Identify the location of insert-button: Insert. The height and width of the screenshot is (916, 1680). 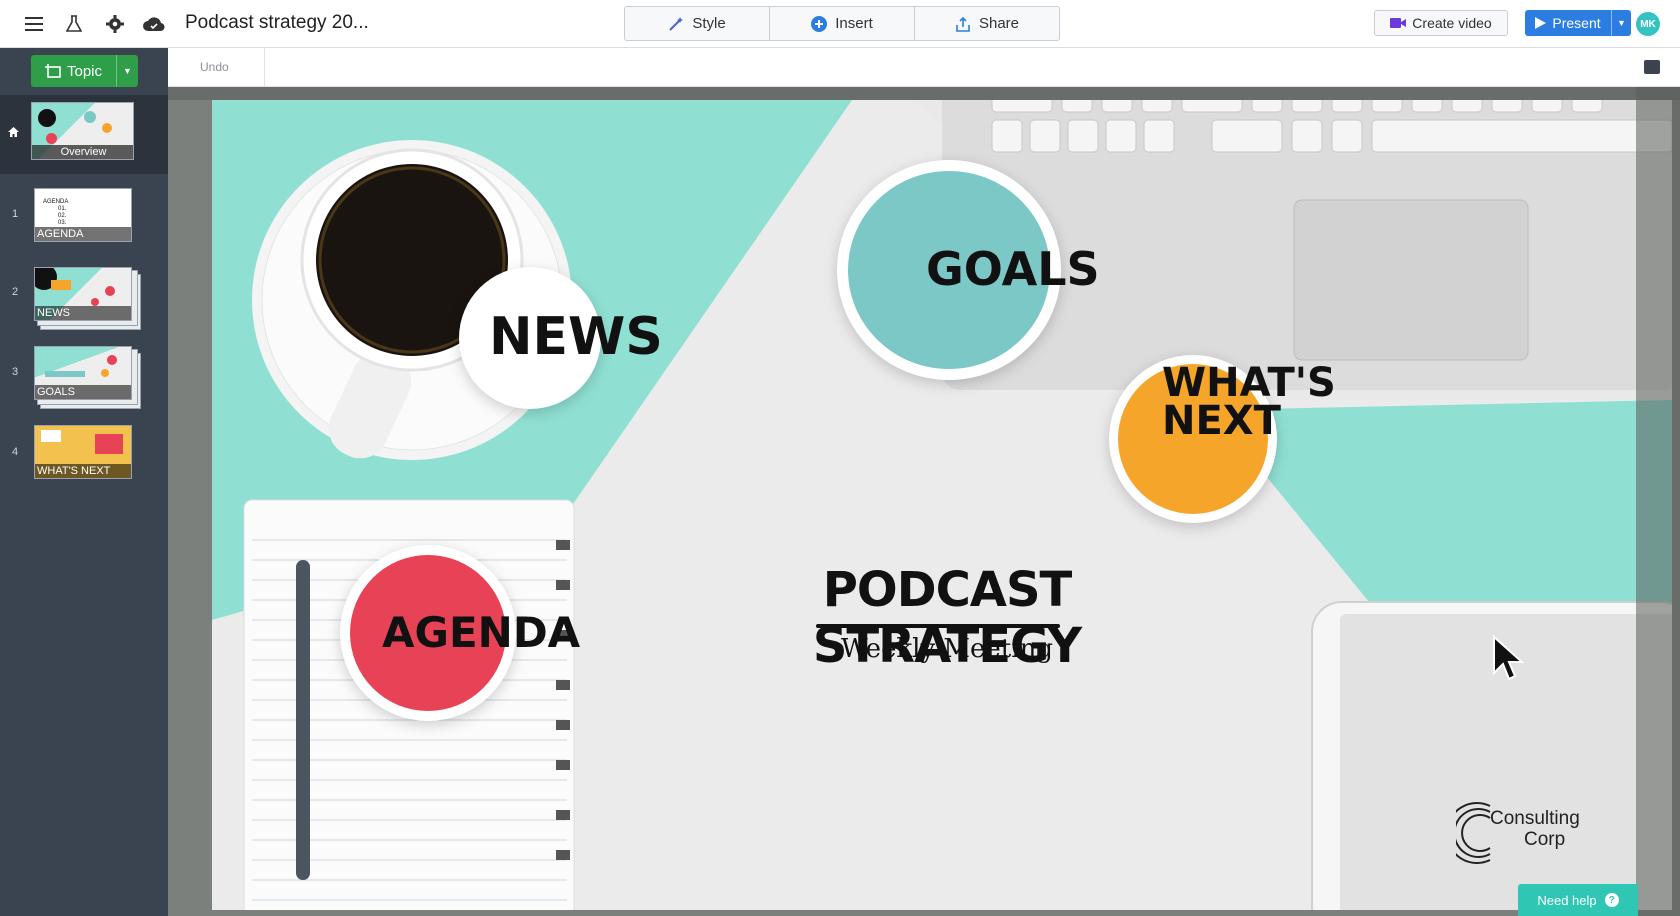
(842, 23).